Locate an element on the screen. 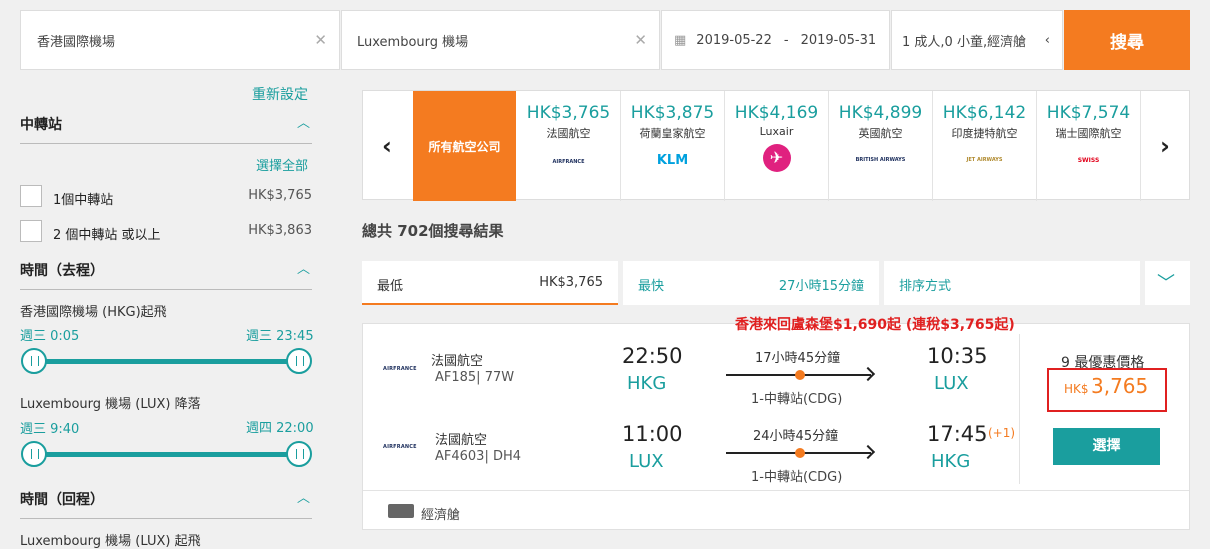  stop-2-label: 2 個中轉站 或以上 is located at coordinates (107, 235).